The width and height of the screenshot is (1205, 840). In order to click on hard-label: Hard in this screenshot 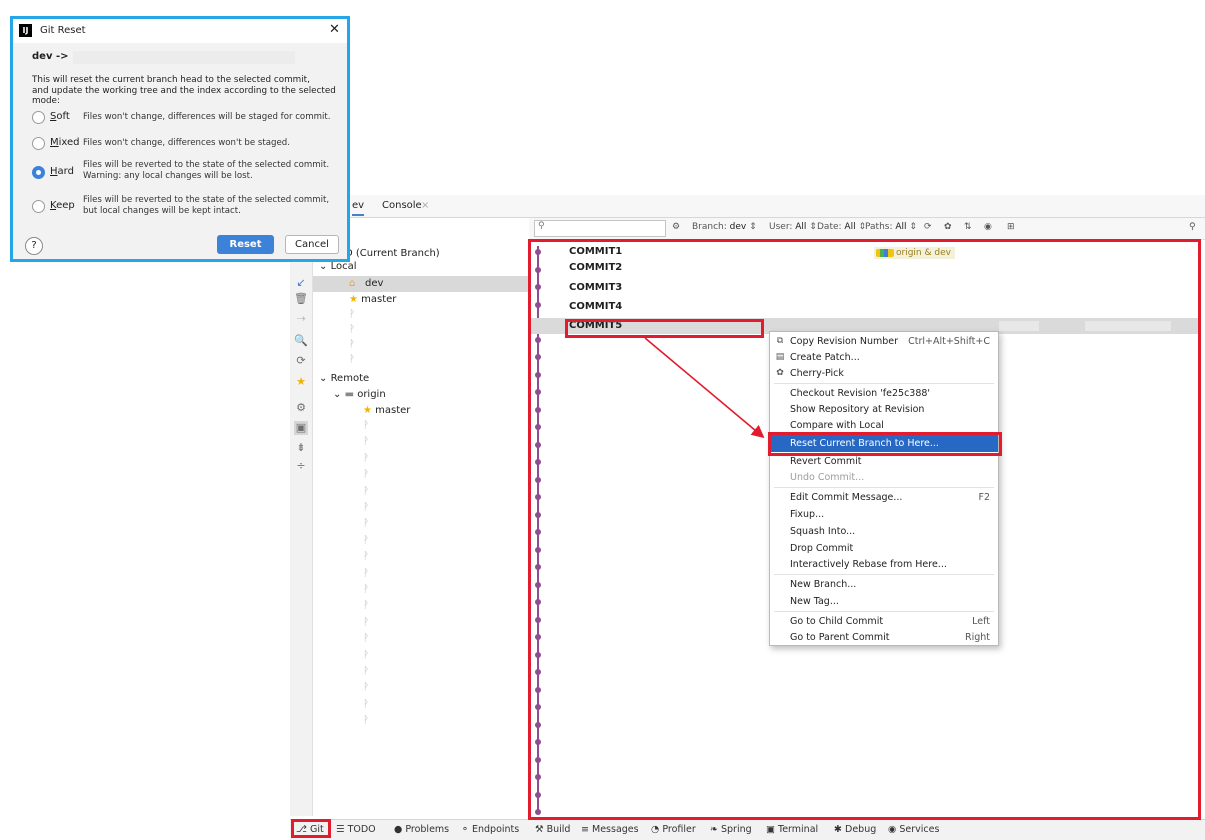, I will do `click(62, 171)`.